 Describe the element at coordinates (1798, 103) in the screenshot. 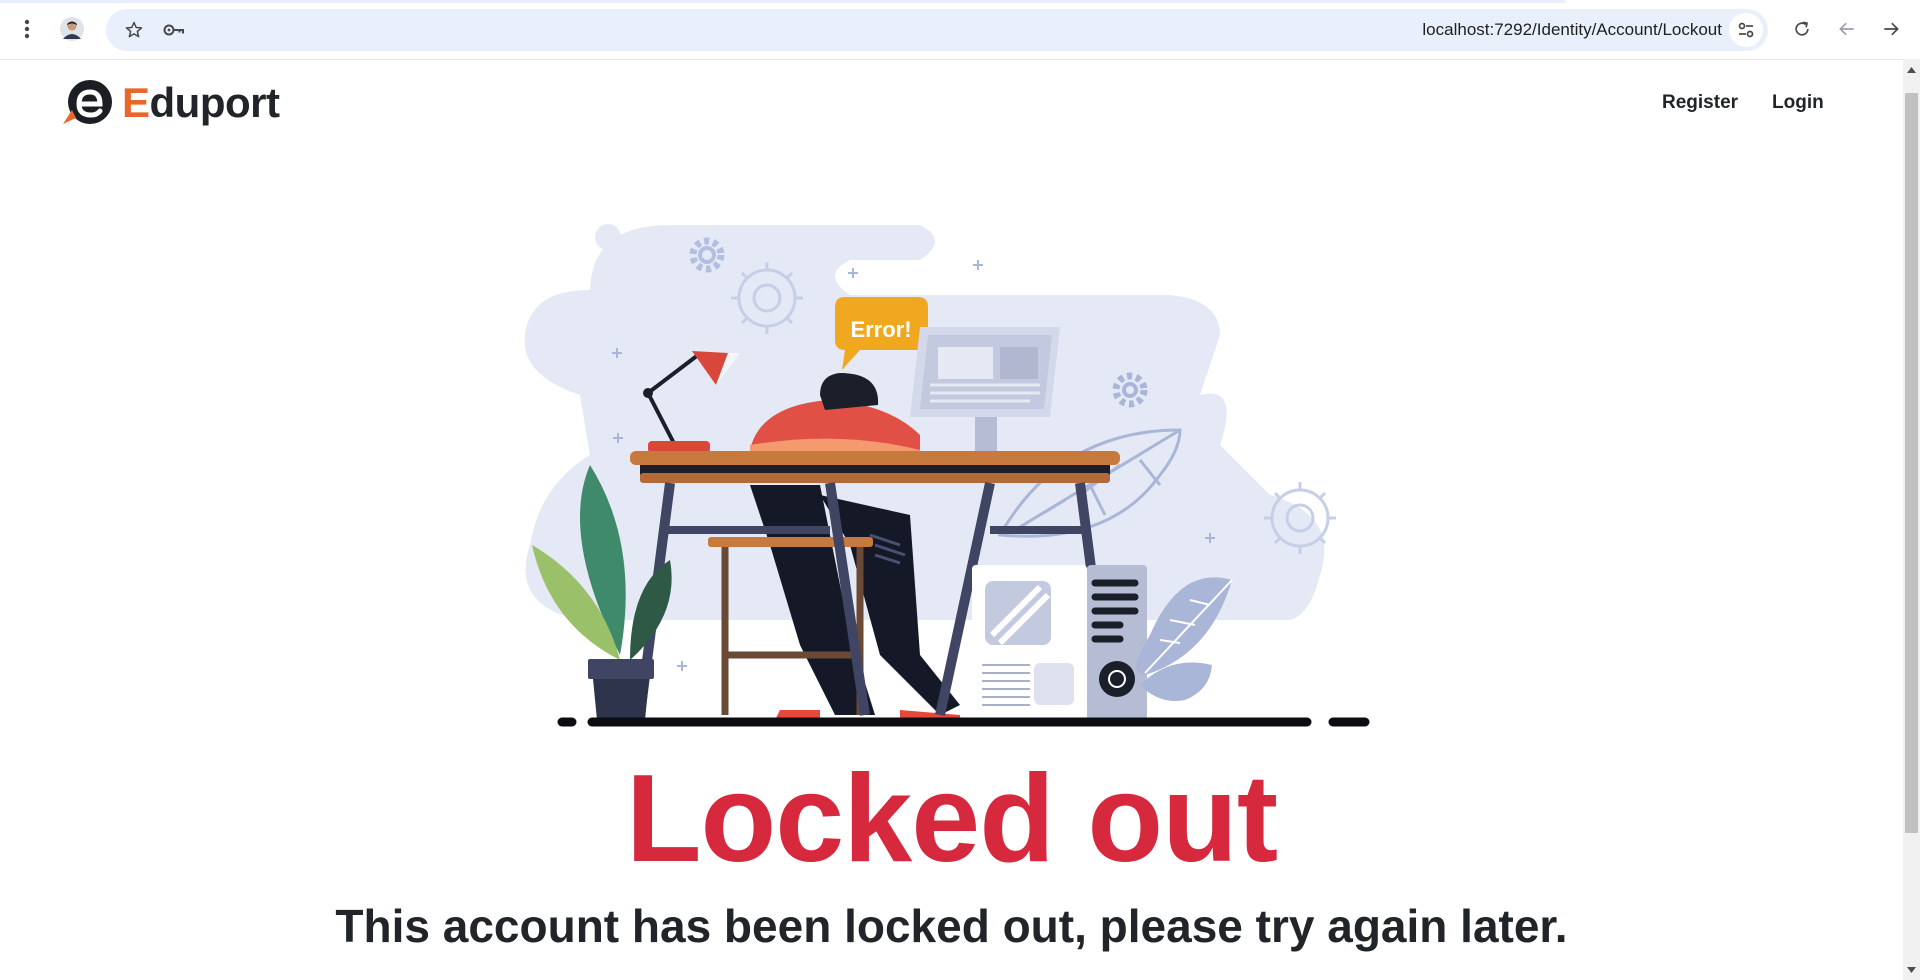

I see `login-link: Login` at that location.